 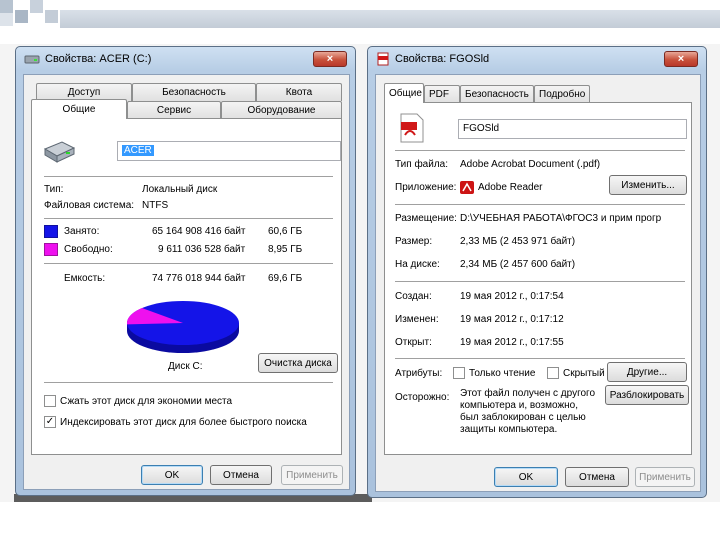 I want to click on compress-checkbox, so click(x=50, y=401).